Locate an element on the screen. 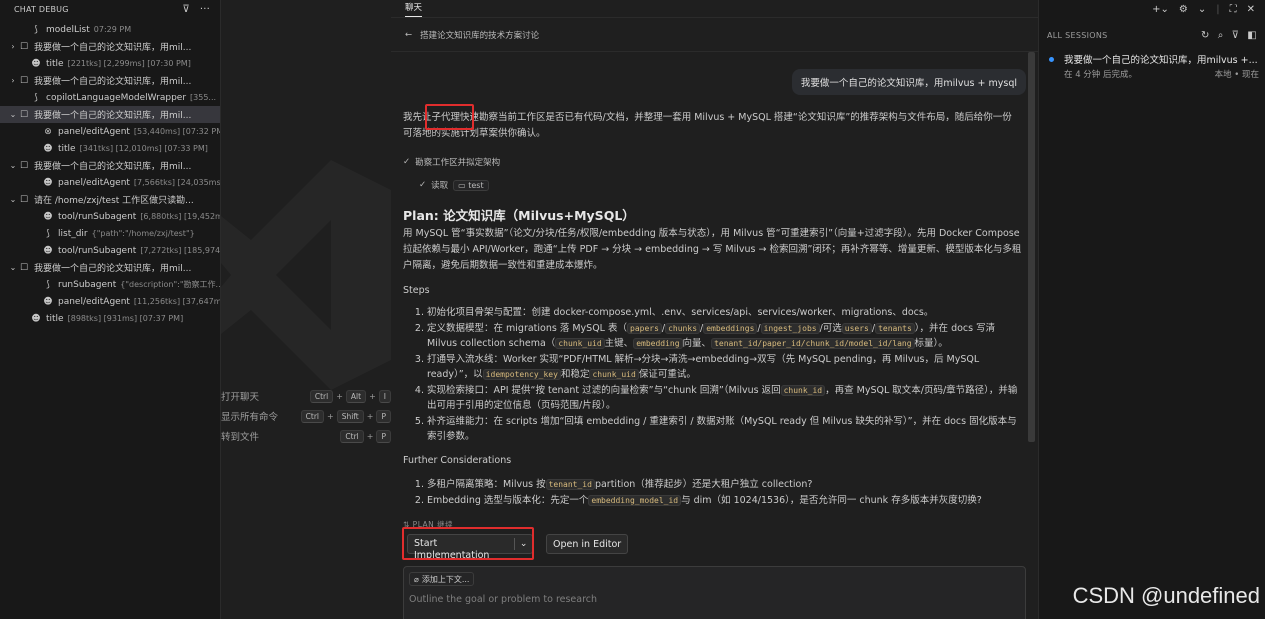  debug-item-label: list_dir is located at coordinates (73, 233).